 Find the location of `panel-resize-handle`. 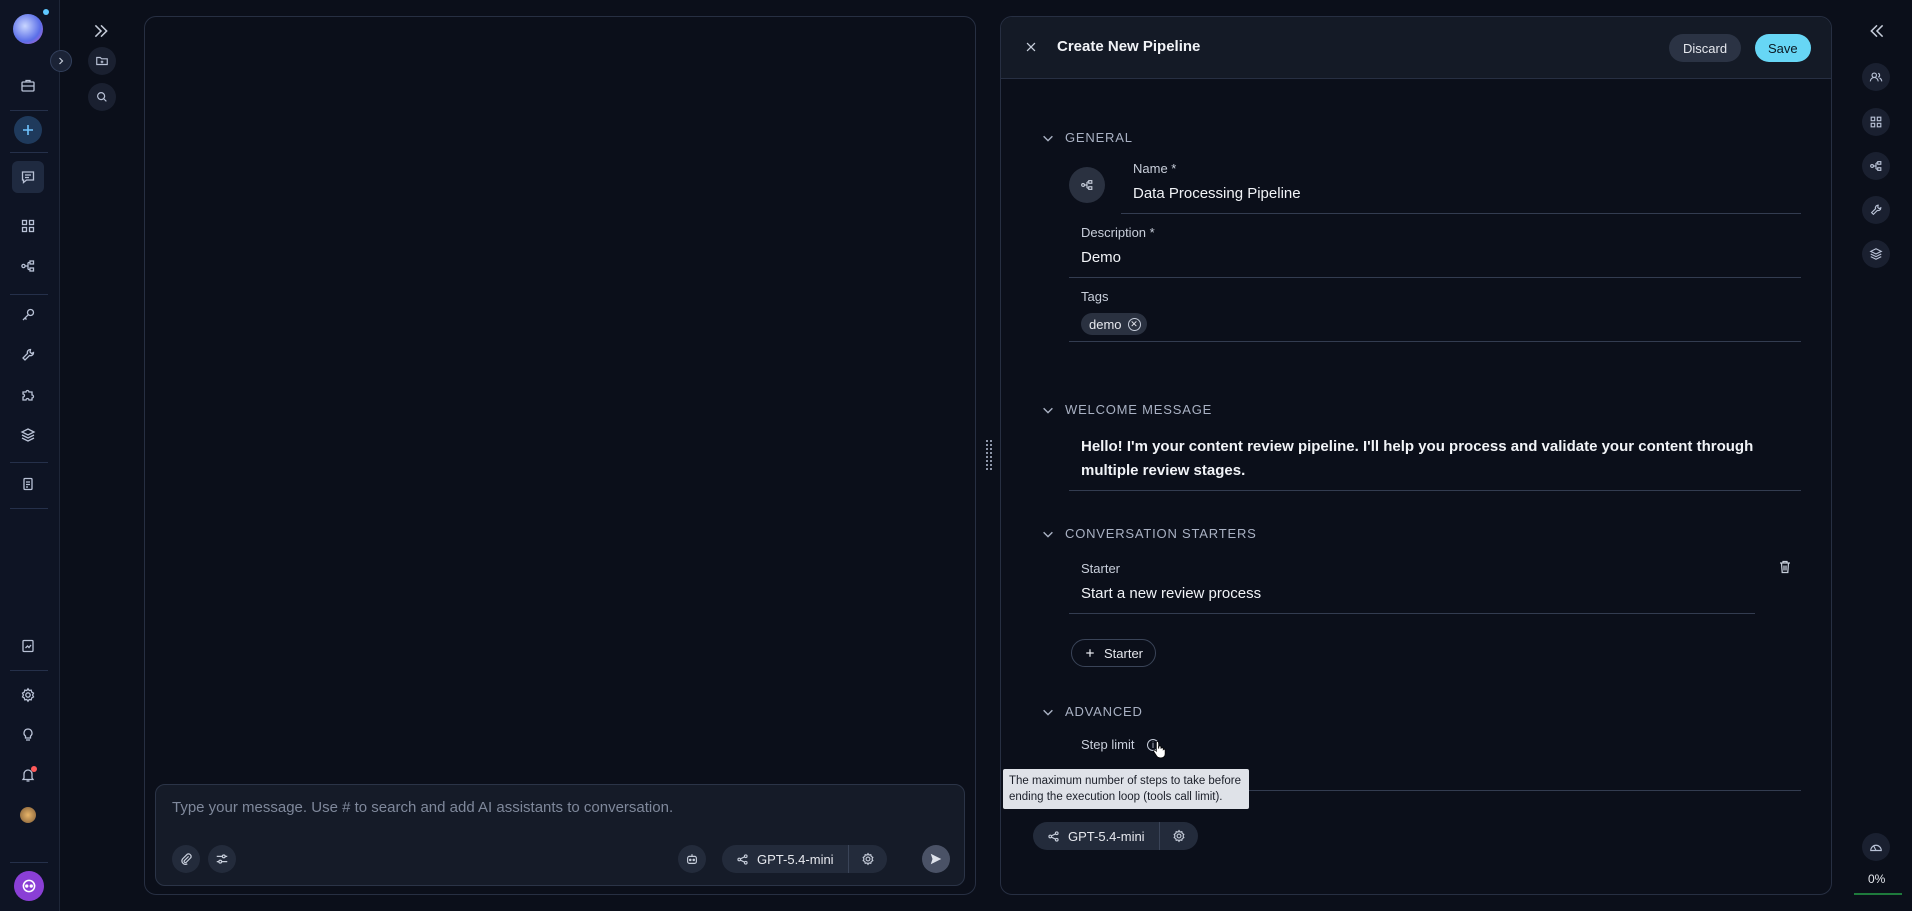

panel-resize-handle is located at coordinates (989, 457).